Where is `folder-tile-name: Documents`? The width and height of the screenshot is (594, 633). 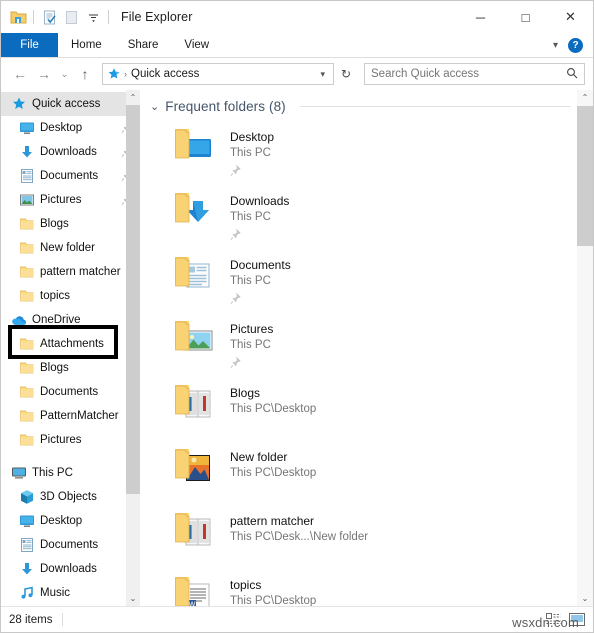 folder-tile-name: Documents is located at coordinates (260, 265).